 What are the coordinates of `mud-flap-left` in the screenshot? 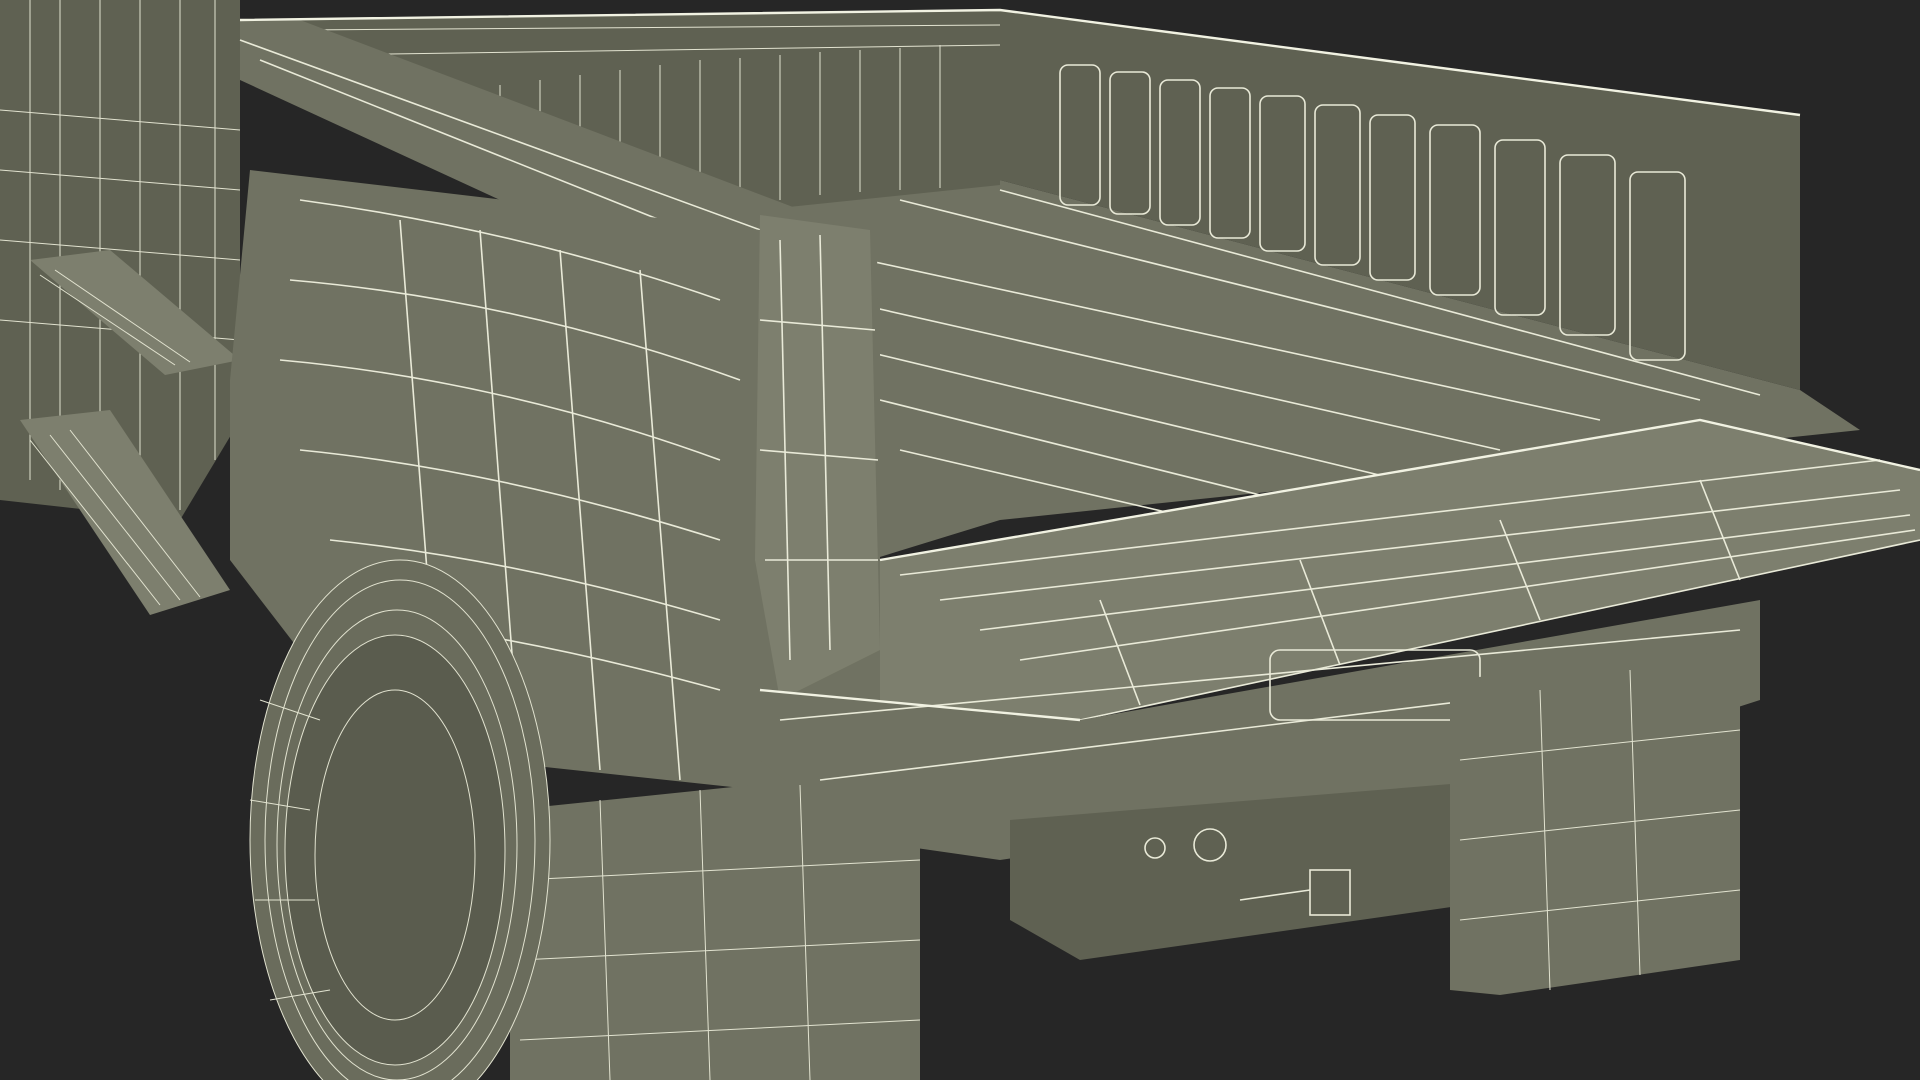 It's located at (715, 930).